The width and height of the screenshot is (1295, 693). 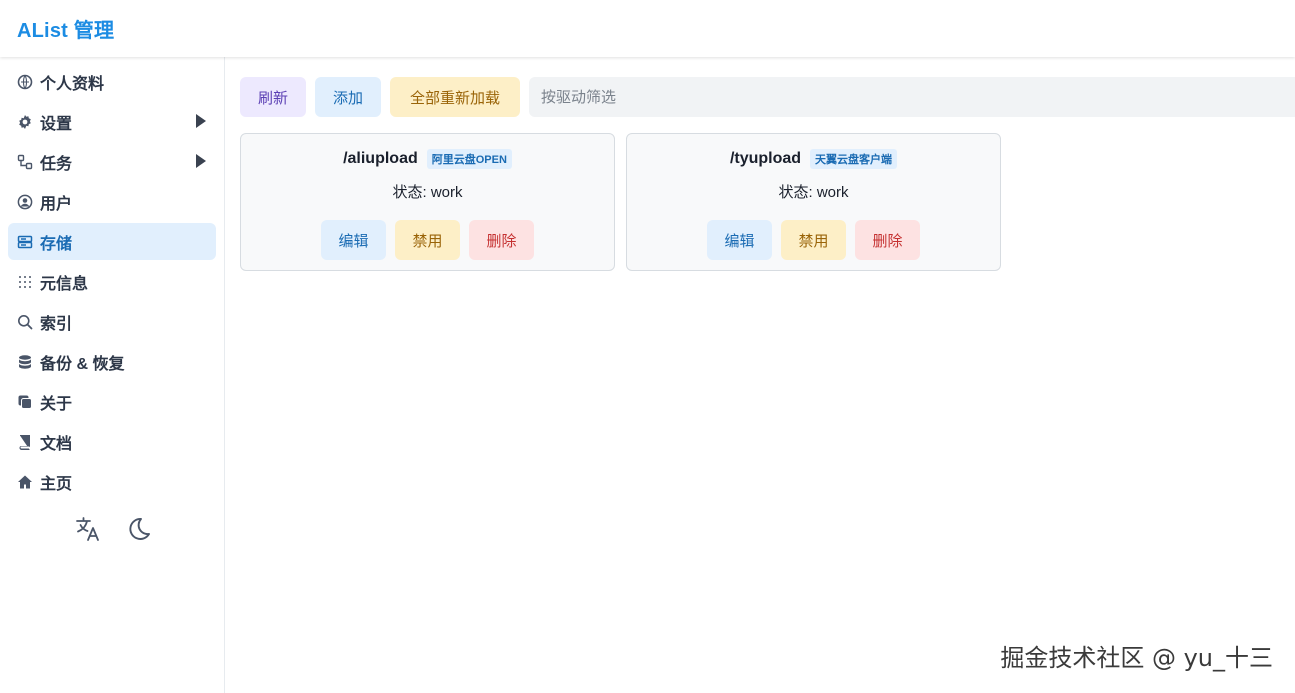 I want to click on sidebar-item-label: 主页, so click(x=56, y=484).